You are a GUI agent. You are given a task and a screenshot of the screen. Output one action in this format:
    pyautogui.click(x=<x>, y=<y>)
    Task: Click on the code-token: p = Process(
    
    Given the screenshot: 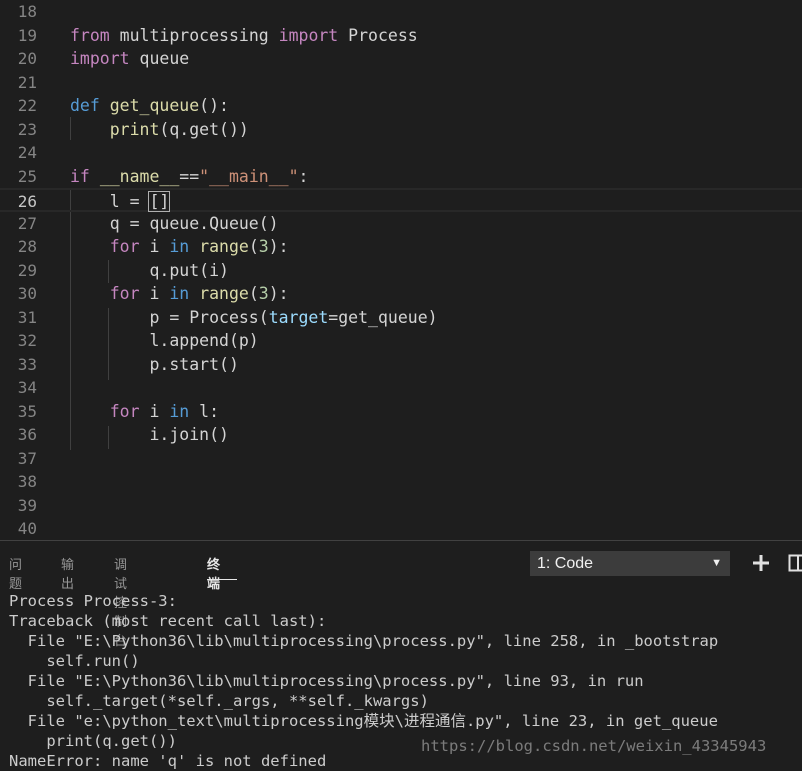 What is the action you would take?
    pyautogui.click(x=169, y=317)
    